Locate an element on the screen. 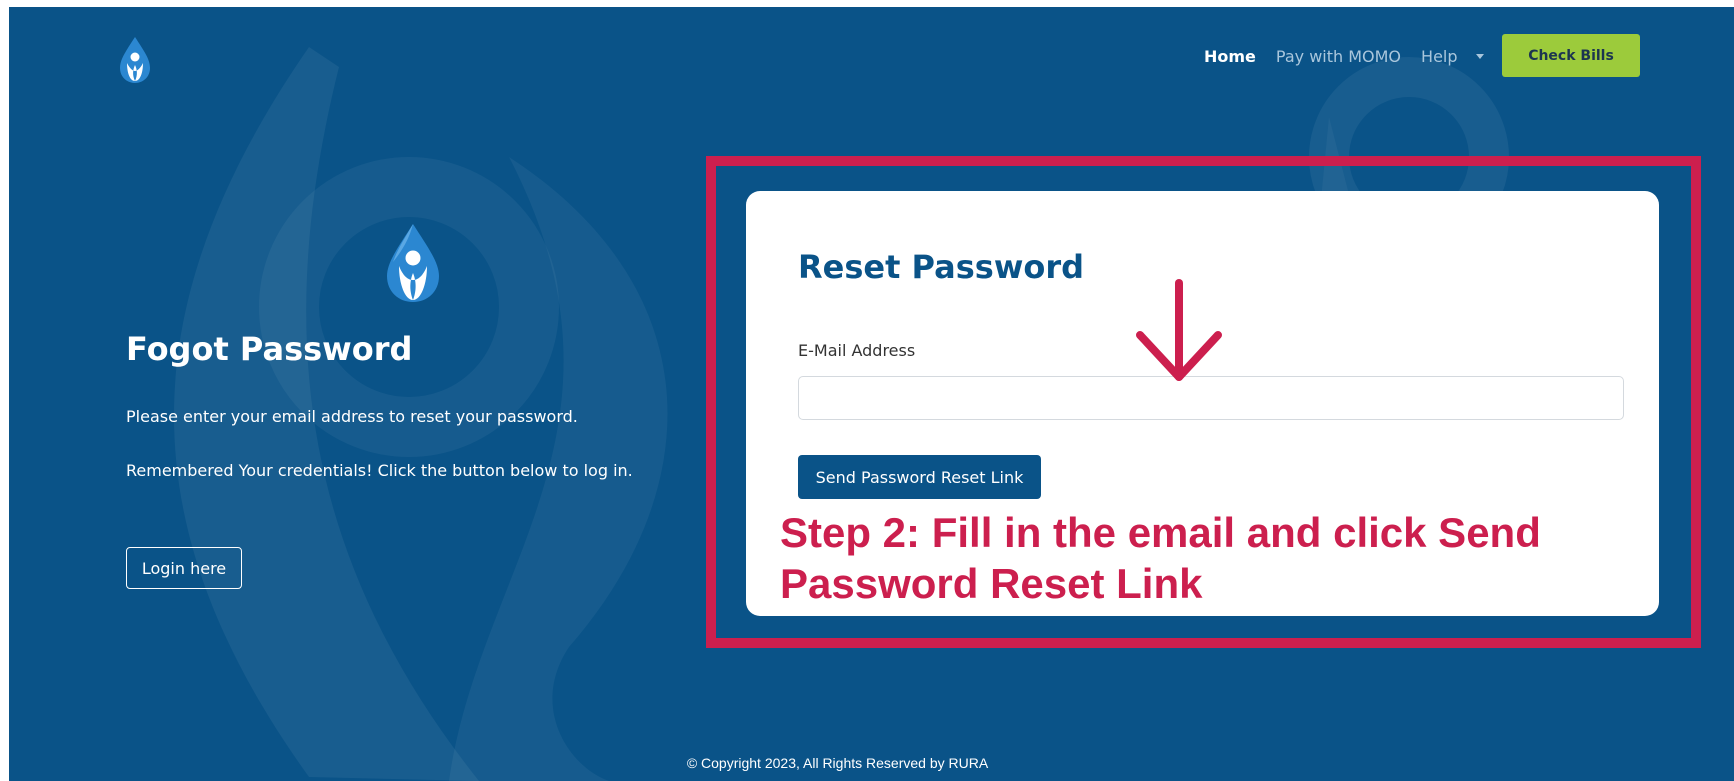 The width and height of the screenshot is (1734, 781). forgot-password-title: Fogot Password is located at coordinates (269, 349).